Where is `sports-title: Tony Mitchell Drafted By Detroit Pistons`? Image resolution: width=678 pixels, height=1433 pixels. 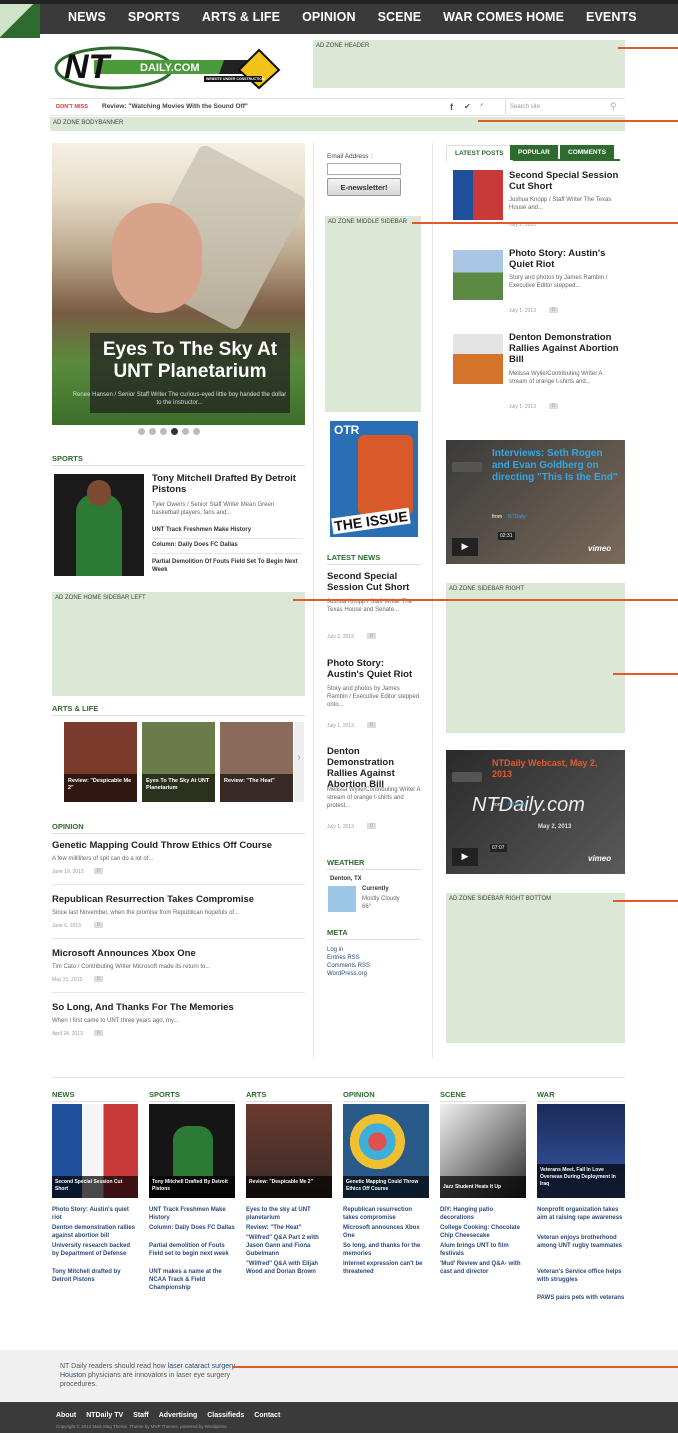
sports-title: Tony Mitchell Drafted By Detroit Pistons is located at coordinates (227, 484).